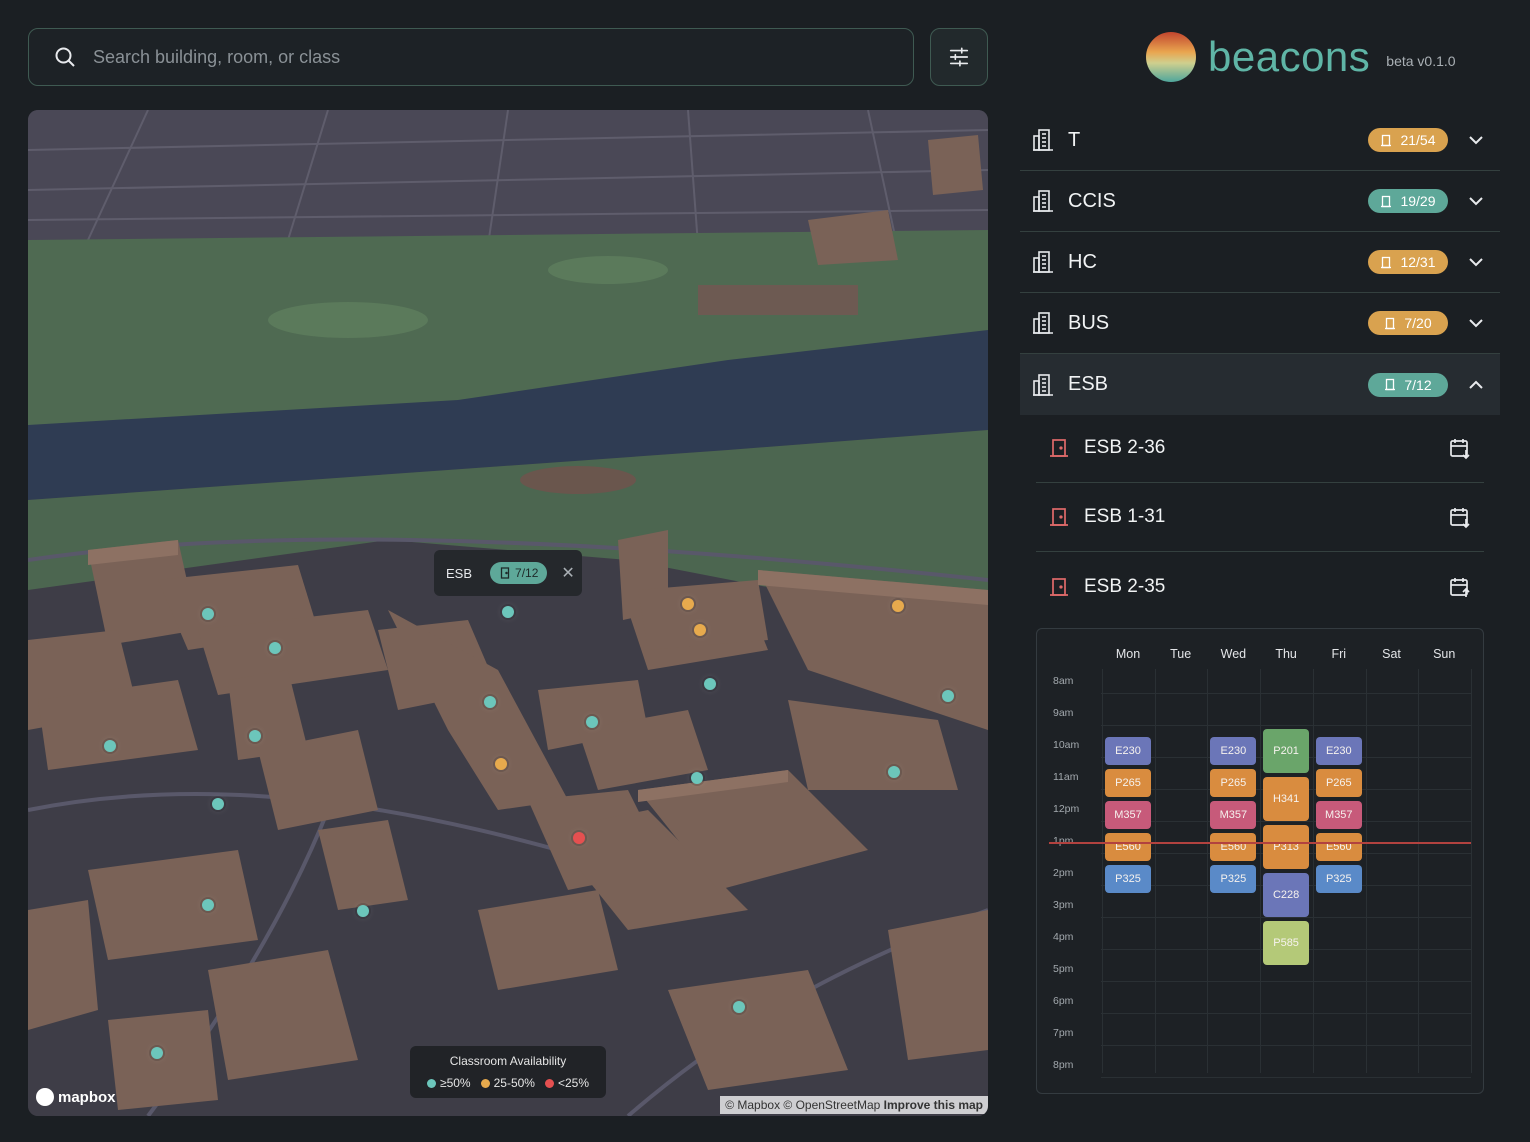 The width and height of the screenshot is (1530, 1142). Describe the element at coordinates (1074, 139) in the screenshot. I see `building-name: T` at that location.